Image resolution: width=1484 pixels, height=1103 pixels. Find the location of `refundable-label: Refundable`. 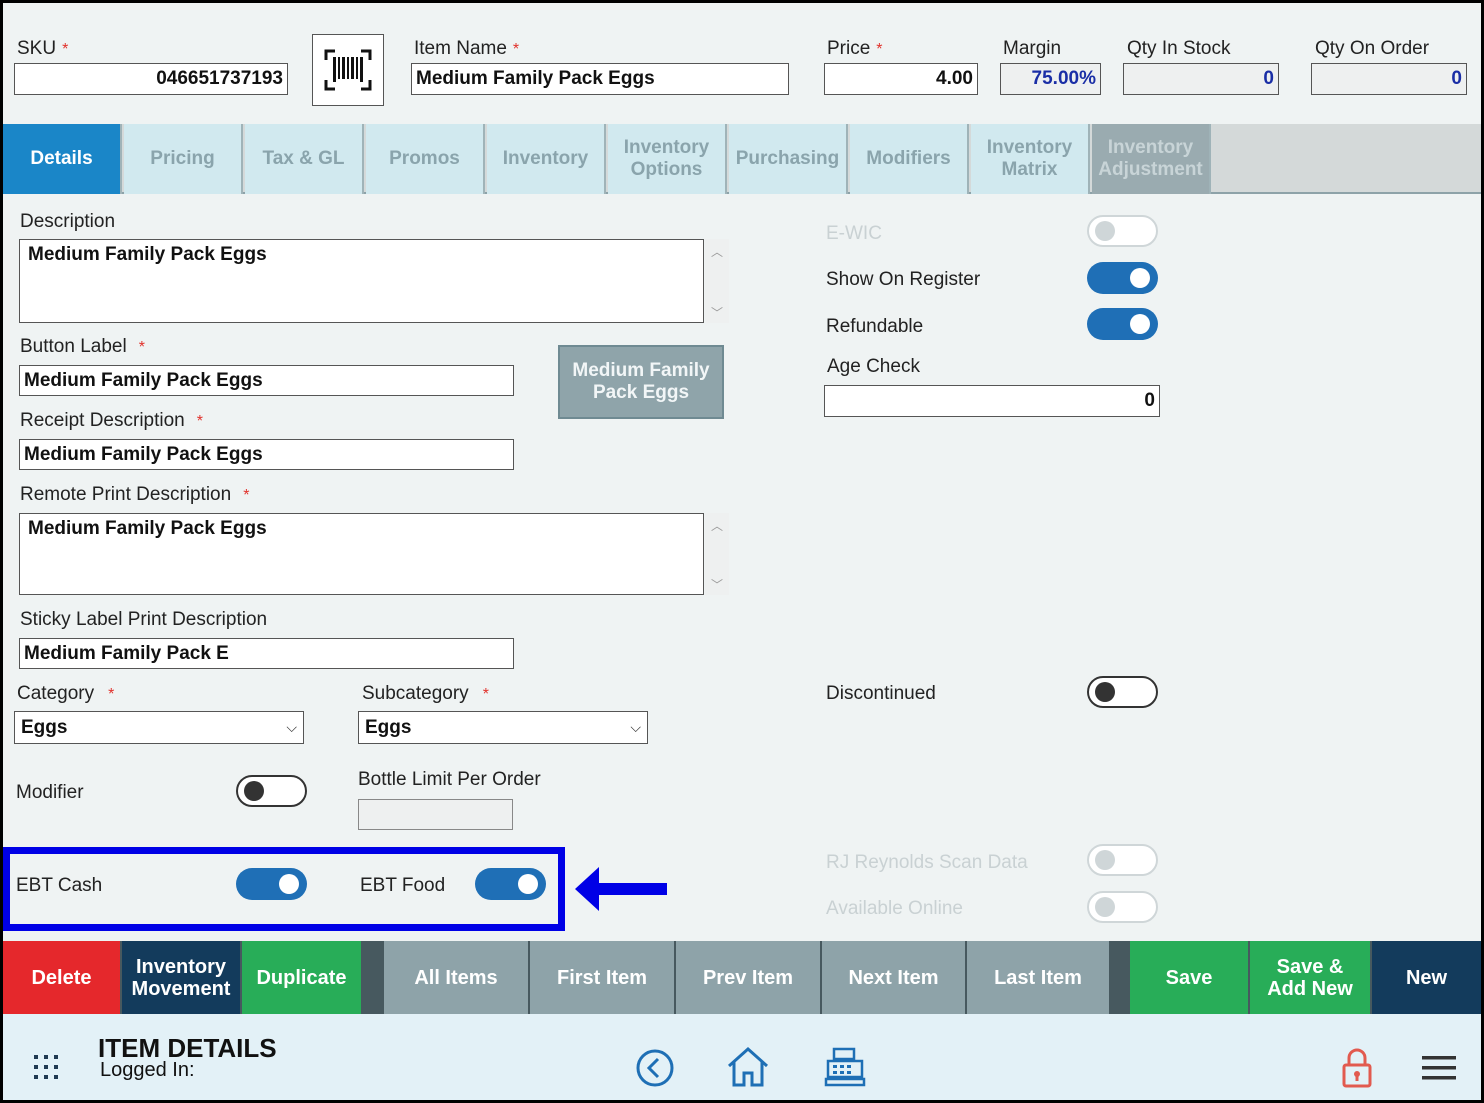

refundable-label: Refundable is located at coordinates (875, 326).